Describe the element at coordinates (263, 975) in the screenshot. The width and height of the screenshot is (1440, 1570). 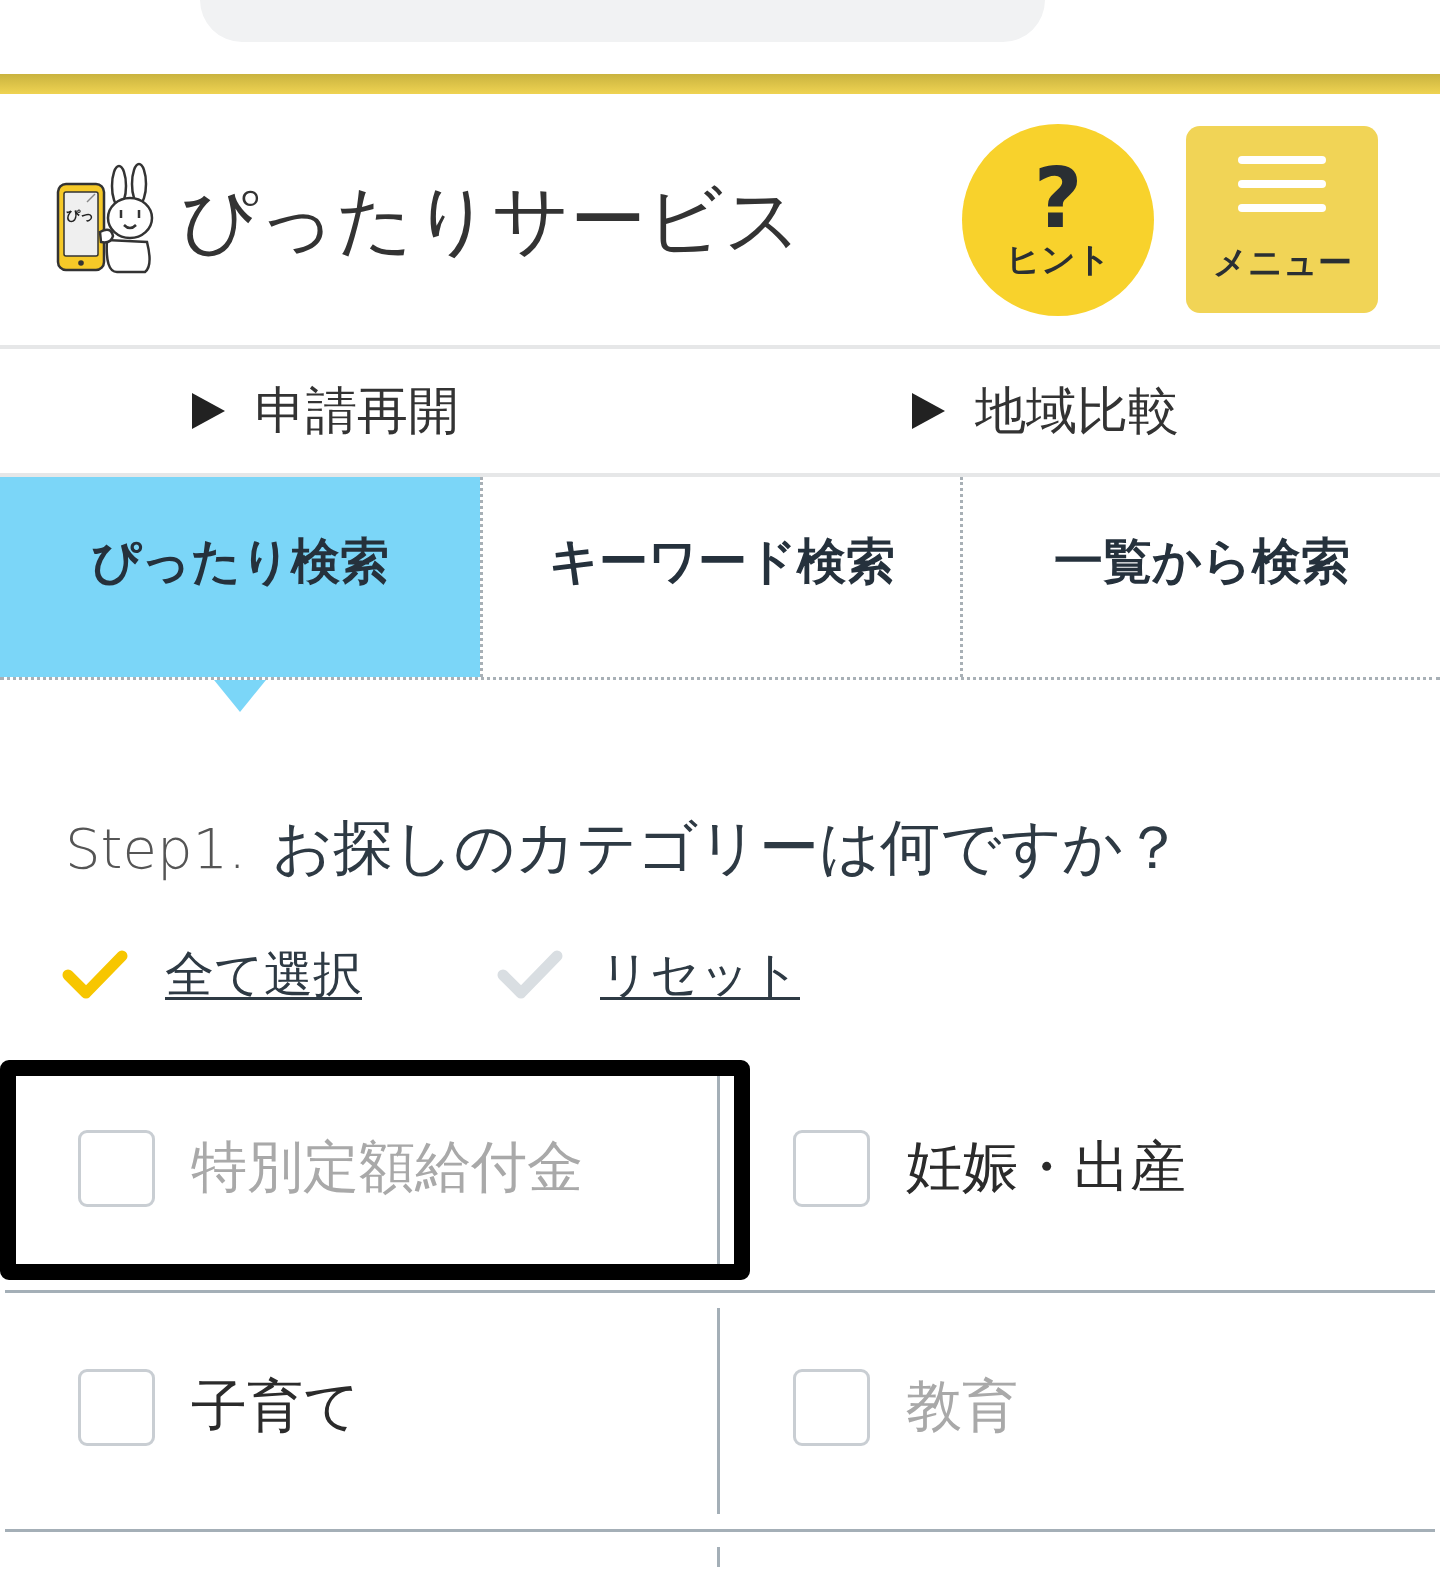
I see `action-link: 全て選択` at that location.